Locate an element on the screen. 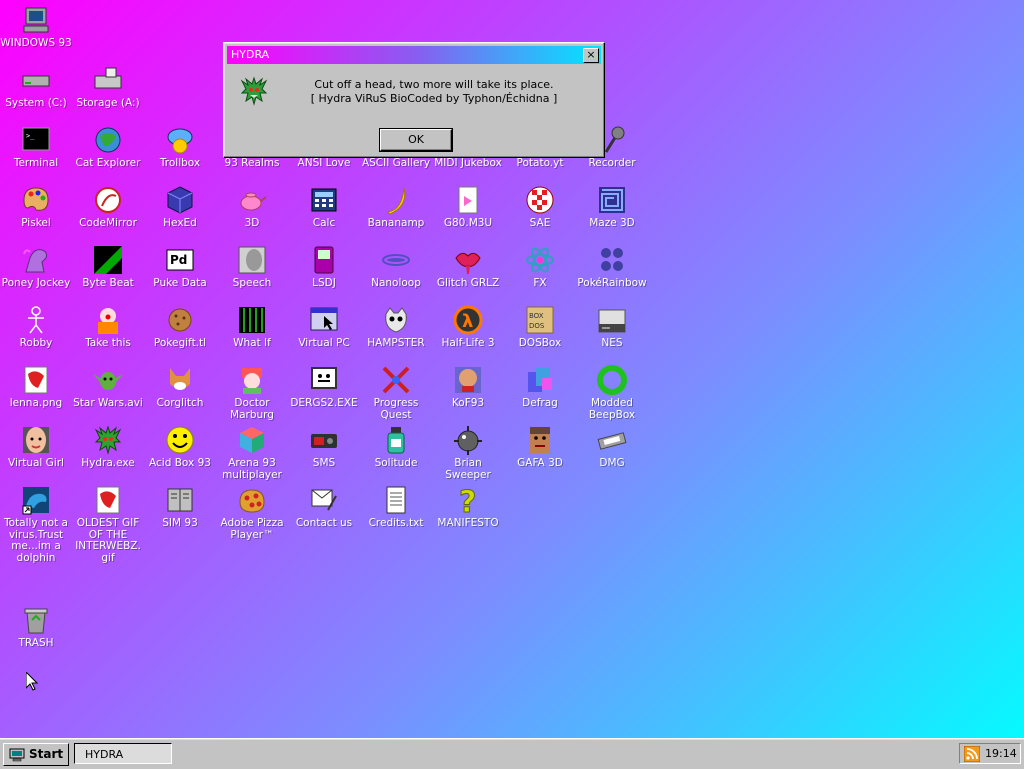  desktop-icon-nanoloop: Nanoloop is located at coordinates (396, 267).